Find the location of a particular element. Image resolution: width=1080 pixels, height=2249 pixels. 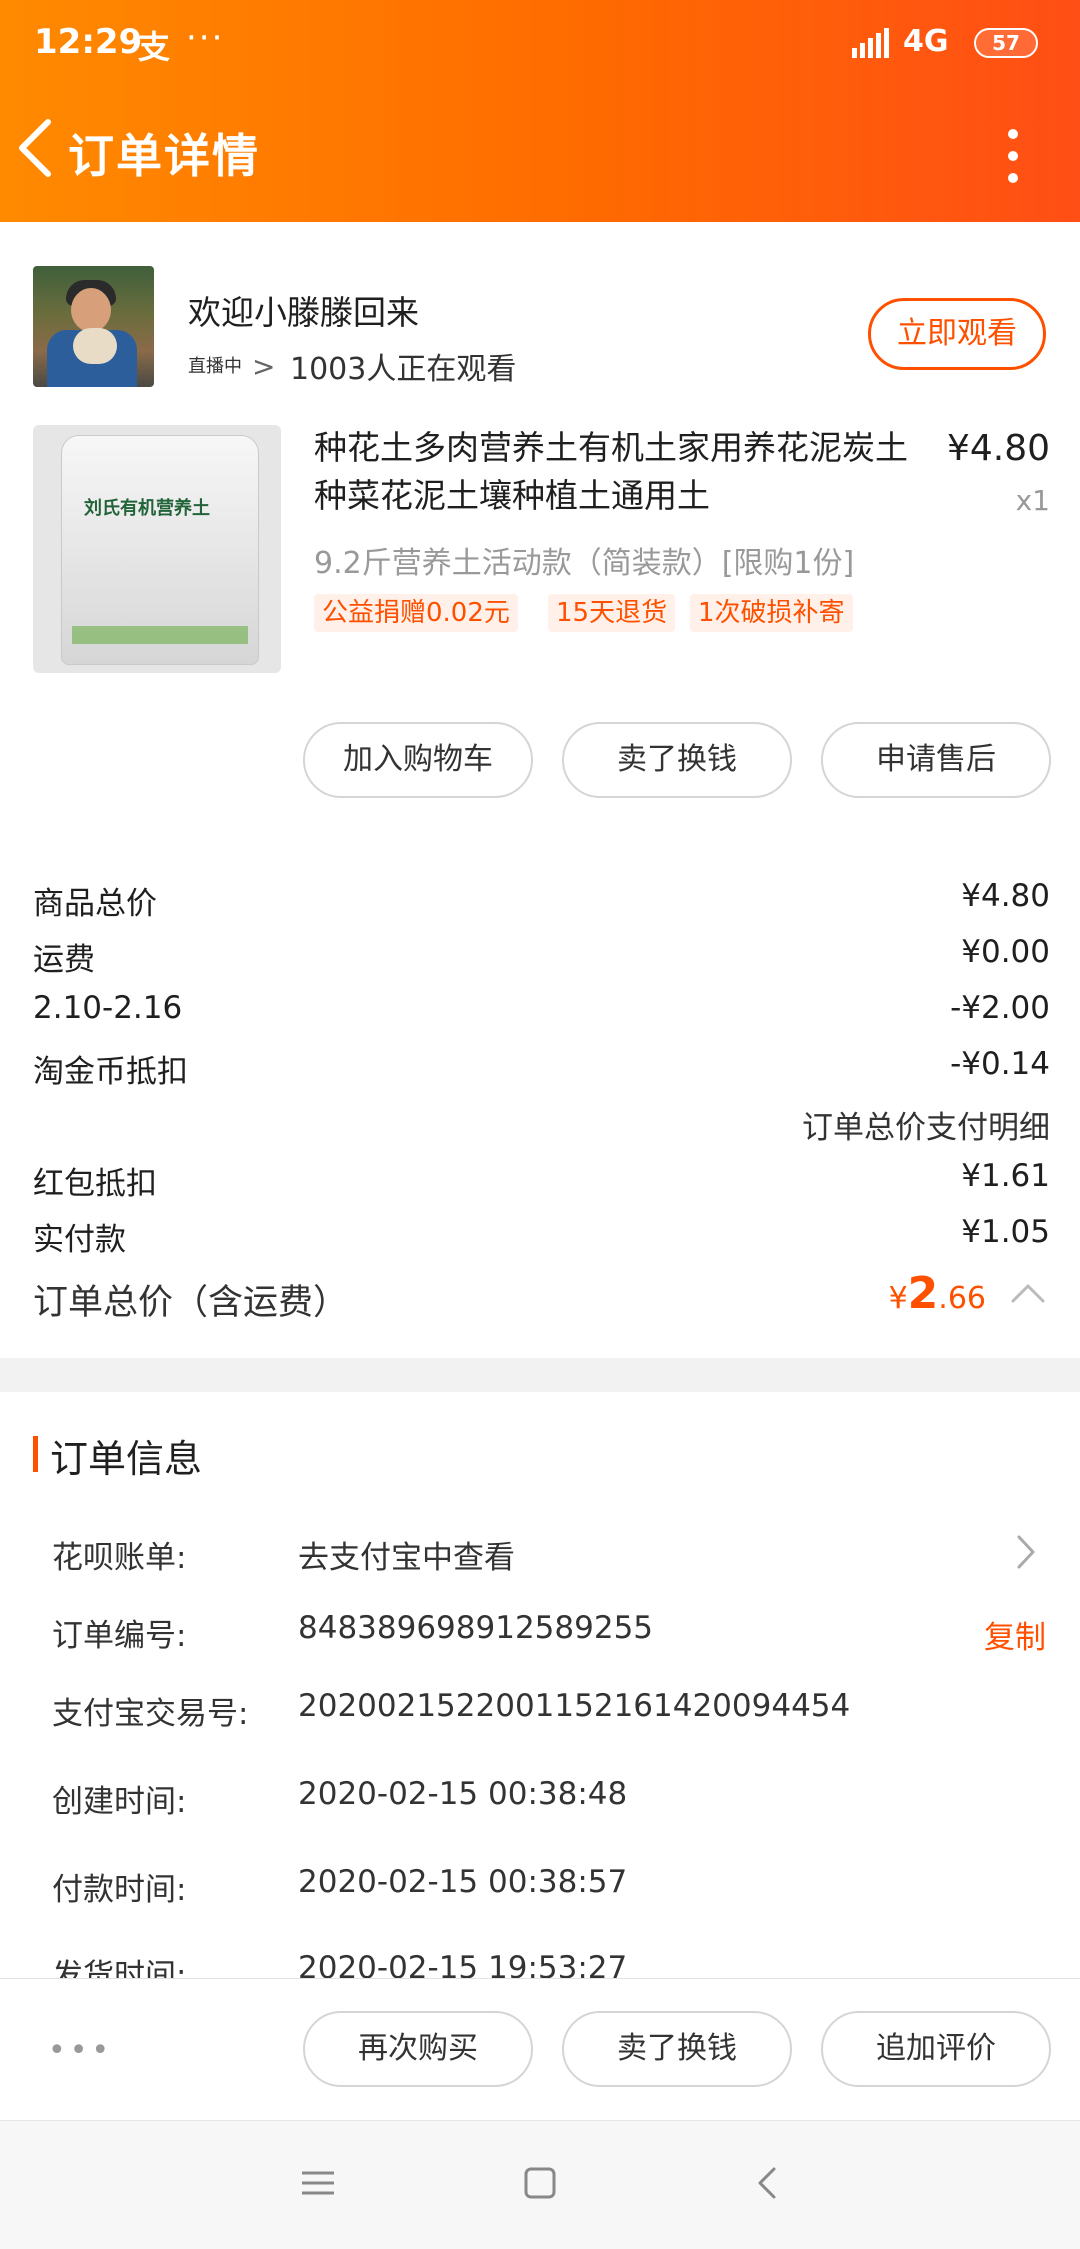

promo-value: -¥2.00 is located at coordinates (1000, 1008).